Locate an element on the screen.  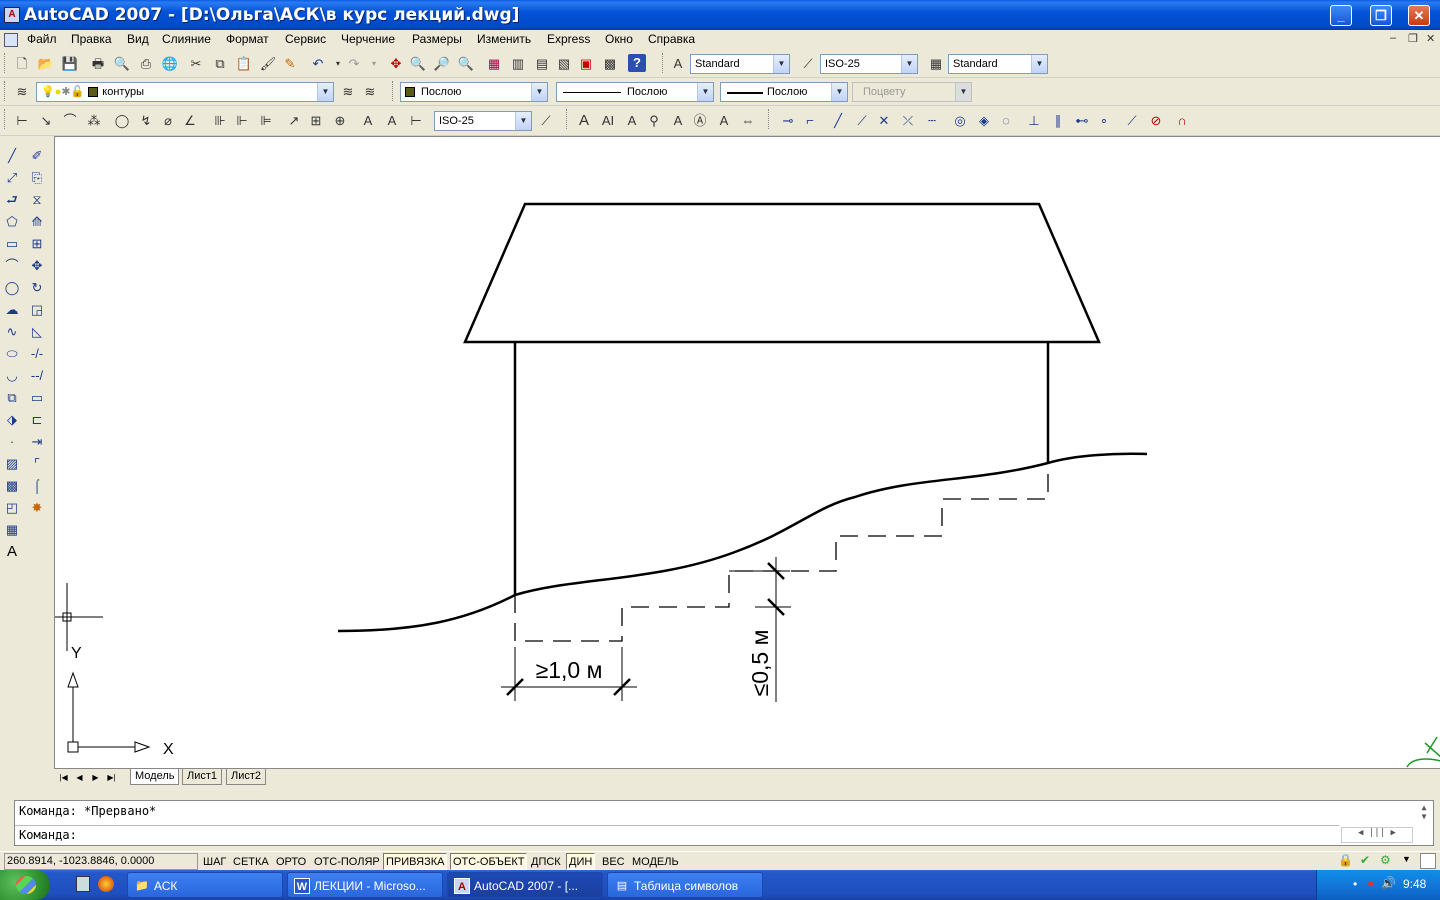
quick-leader-icon: ↗ is located at coordinates (294, 121).